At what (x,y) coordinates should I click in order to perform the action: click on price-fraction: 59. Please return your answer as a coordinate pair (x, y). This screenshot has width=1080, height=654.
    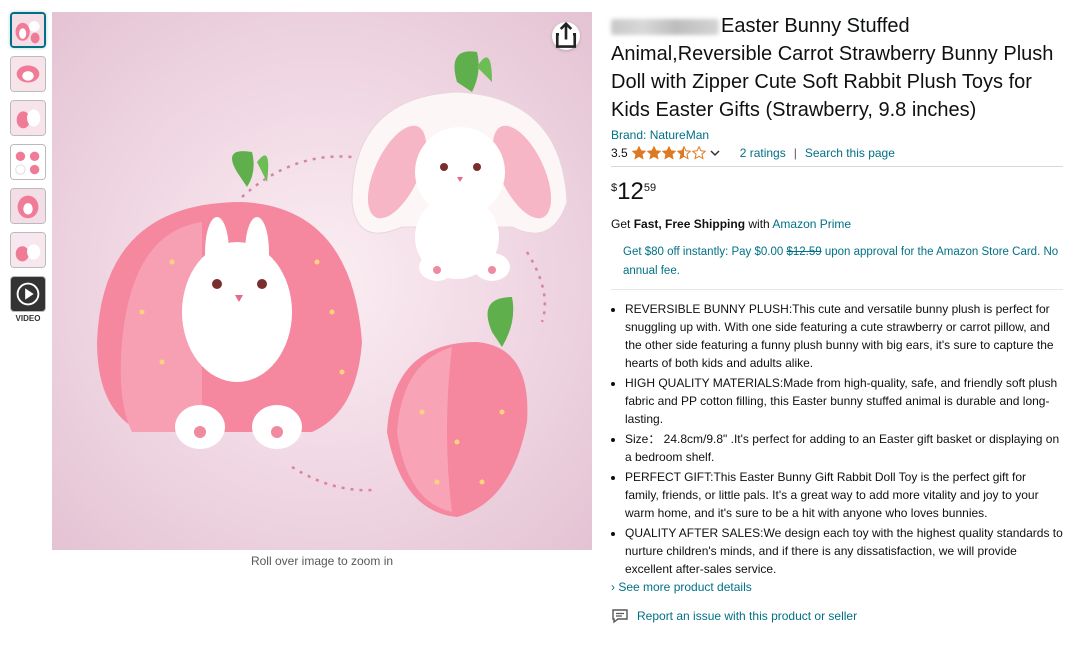
    Looking at the image, I should click on (650, 188).